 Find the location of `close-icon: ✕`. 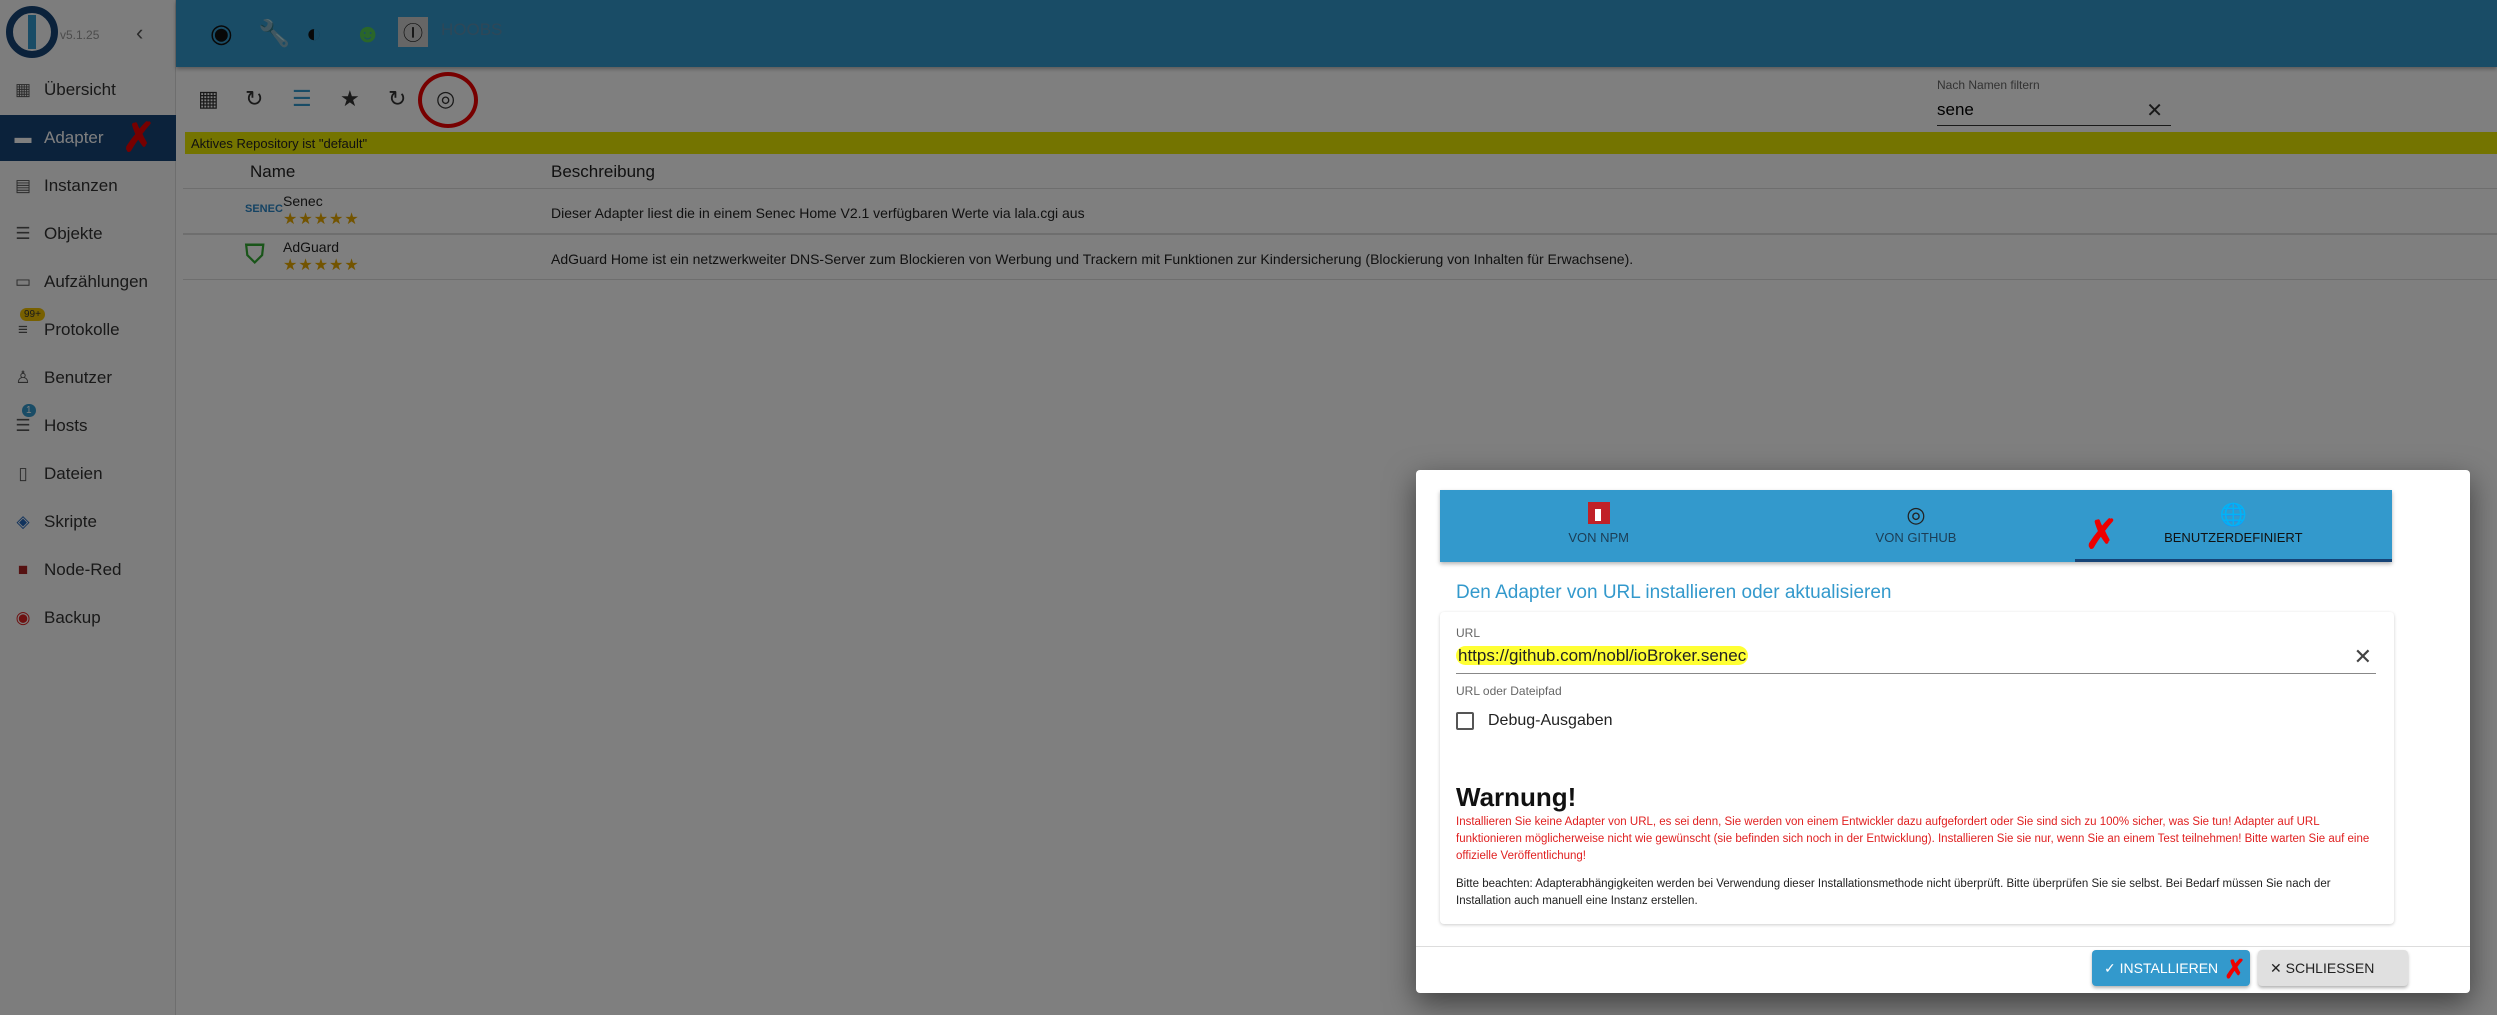

close-icon: ✕ is located at coordinates (2278, 968).